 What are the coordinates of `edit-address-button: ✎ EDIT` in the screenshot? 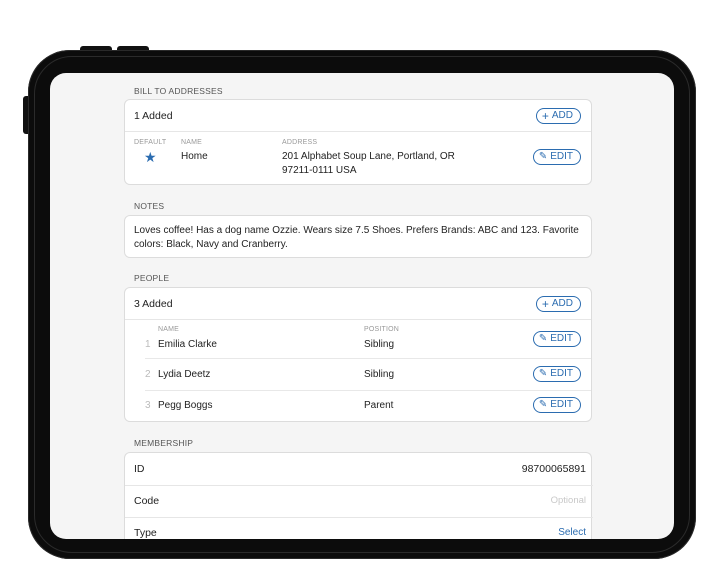 It's located at (556, 157).